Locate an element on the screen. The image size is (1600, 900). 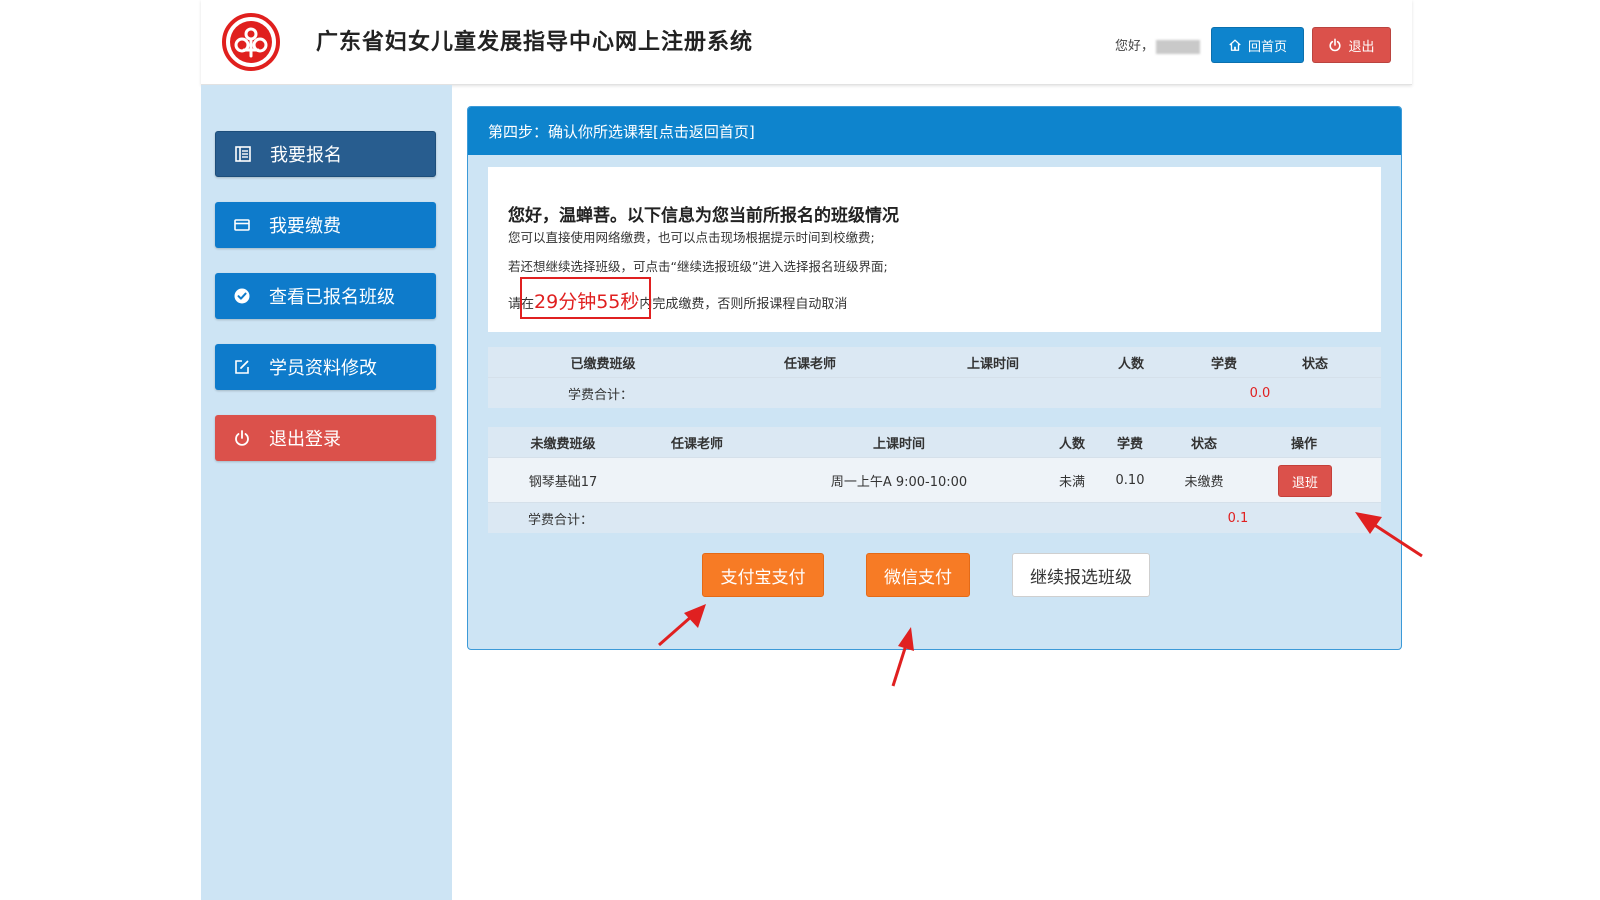
alipay-button: 支付宝支付 is located at coordinates (763, 575).